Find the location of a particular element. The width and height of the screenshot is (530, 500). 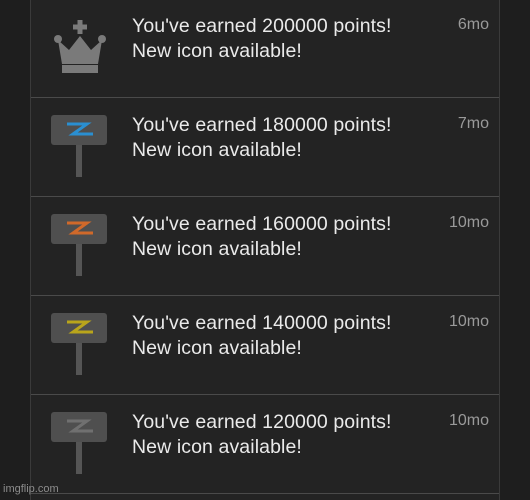

notification-title: You've earned 120000 points! is located at coordinates (262, 422).